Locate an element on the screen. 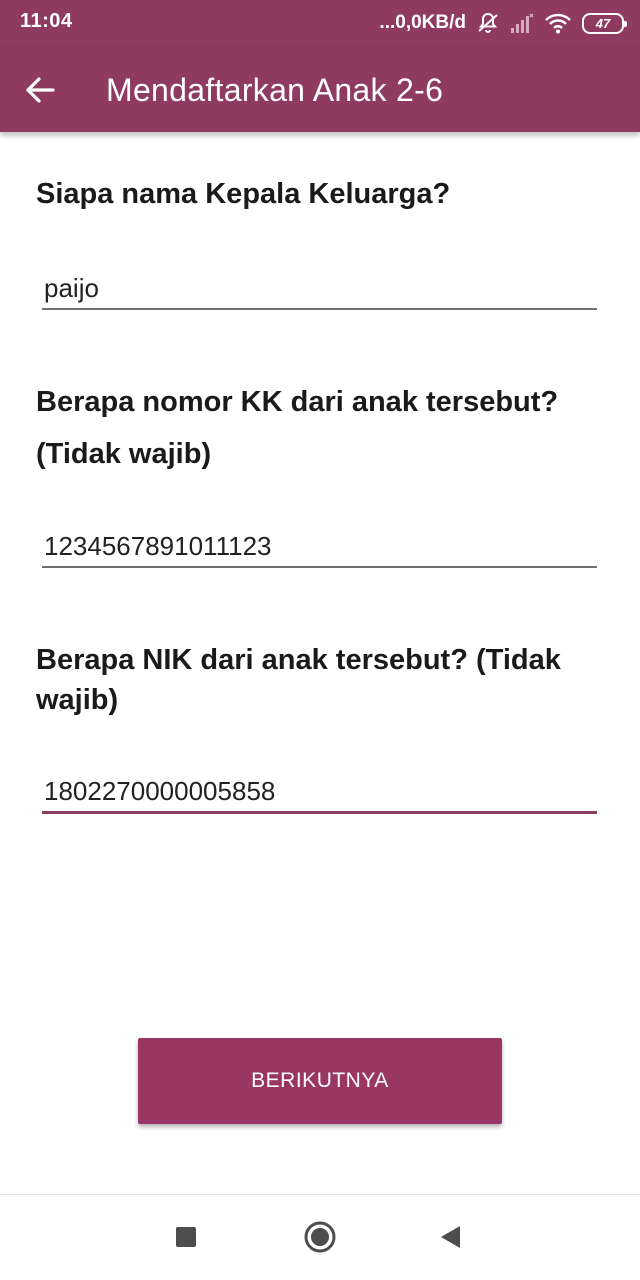 This screenshot has height=1280, width=640. battery-level: 47 is located at coordinates (603, 23).